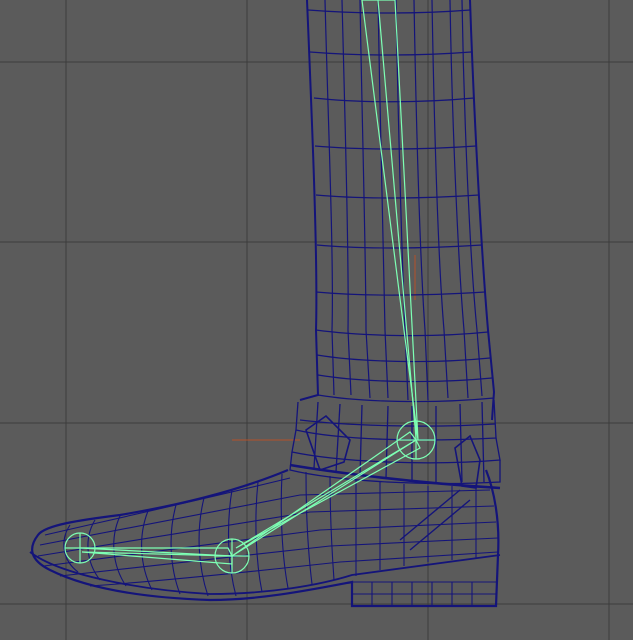  Describe the element at coordinates (232, 556) in the screenshot. I see `ball-joint` at that location.